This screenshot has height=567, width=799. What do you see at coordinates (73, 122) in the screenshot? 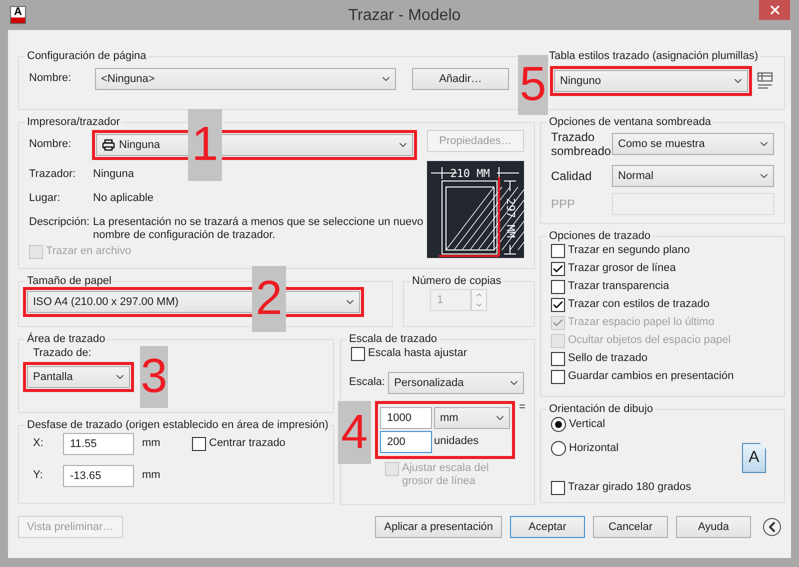
I see `group-title: Impresora/trazador` at bounding box center [73, 122].